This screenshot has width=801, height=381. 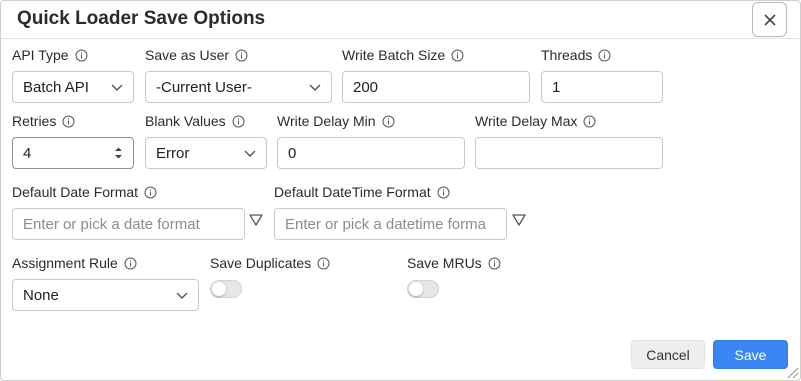 I want to click on write-batch-size-label: Write Batch Size, so click(x=394, y=55).